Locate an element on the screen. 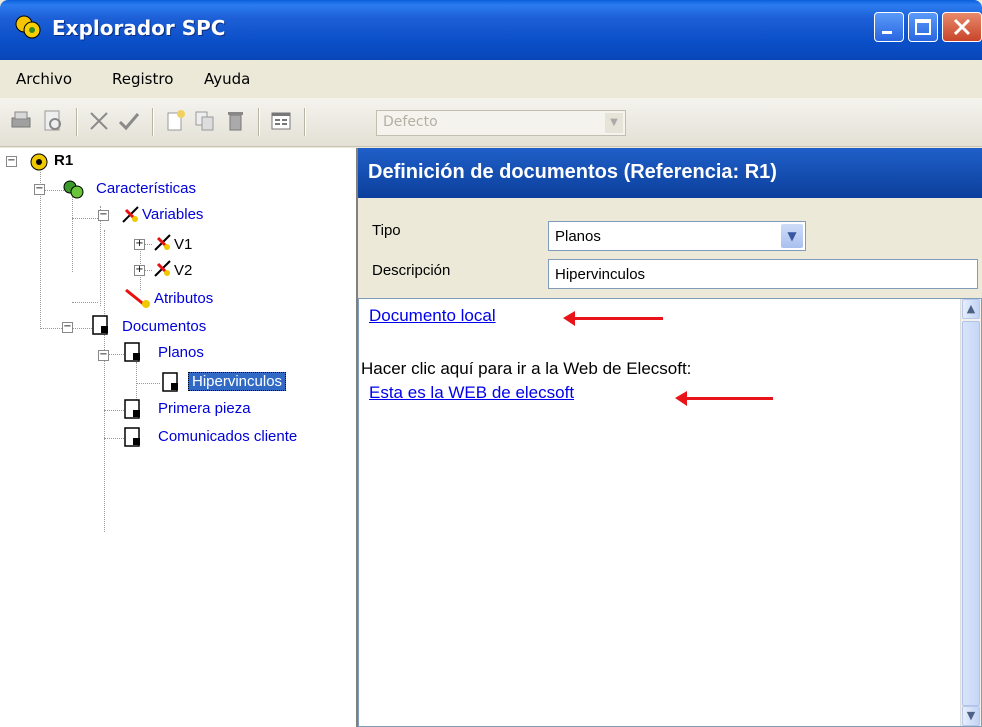 The image size is (982, 727). print-icon is located at coordinates (21, 121).